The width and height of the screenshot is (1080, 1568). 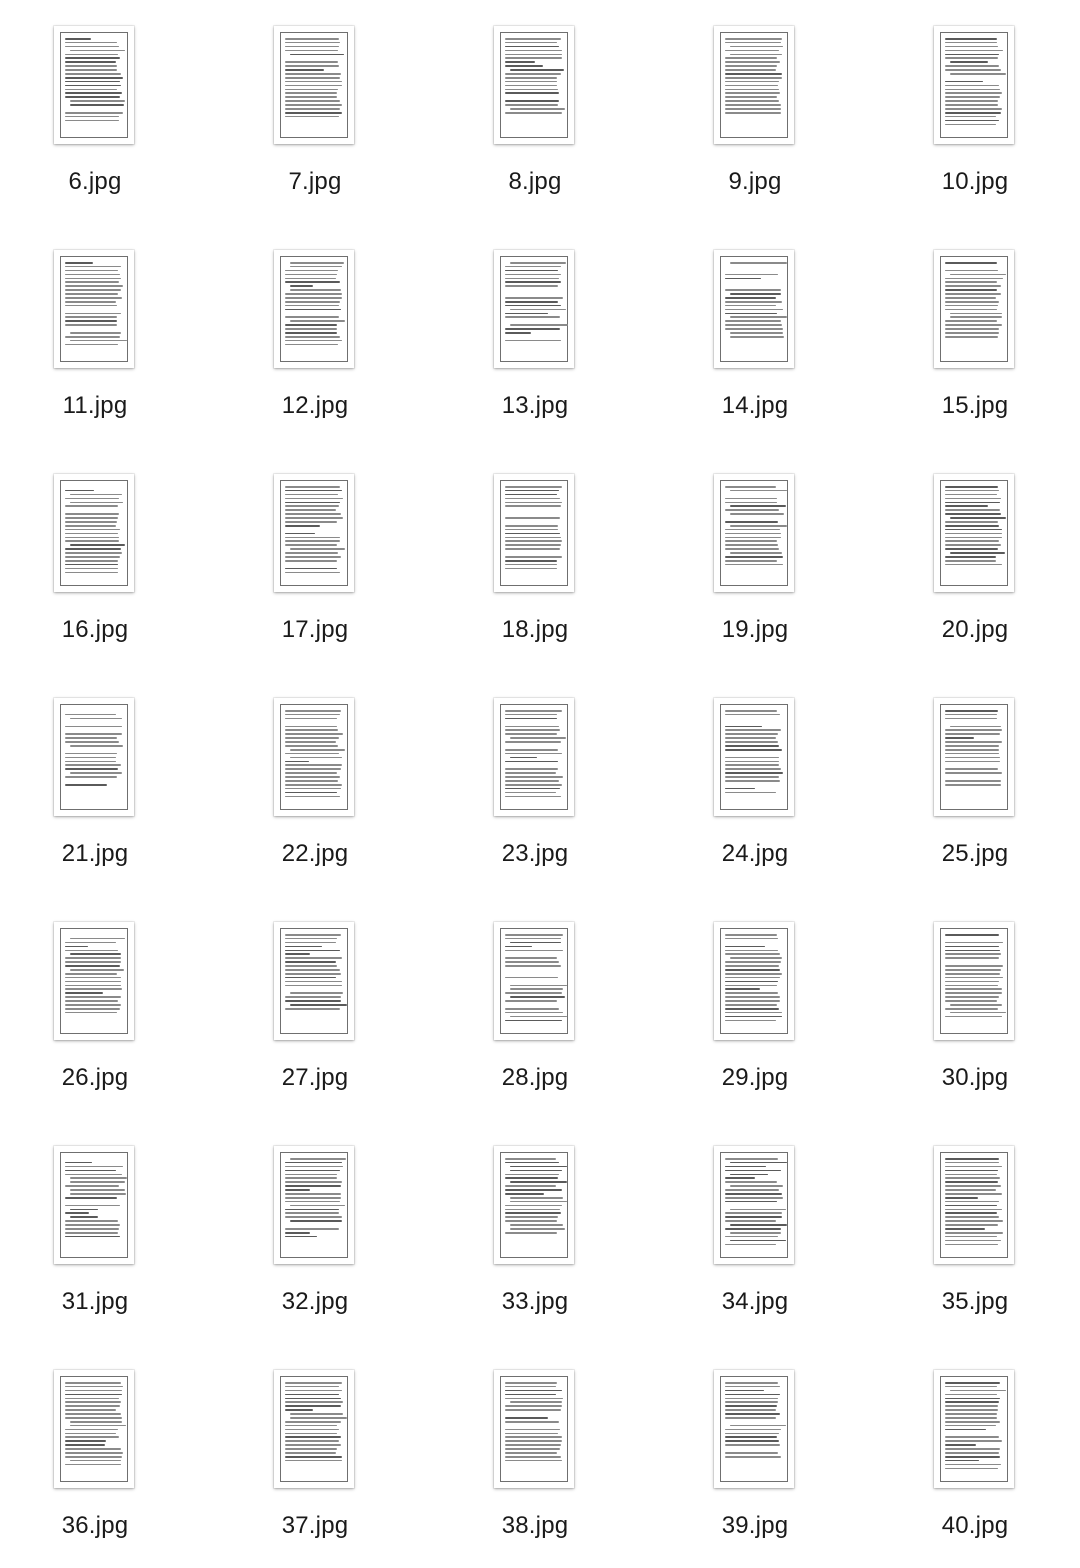 What do you see at coordinates (755, 1302) in the screenshot?
I see `file-name-label: 34.jpg` at bounding box center [755, 1302].